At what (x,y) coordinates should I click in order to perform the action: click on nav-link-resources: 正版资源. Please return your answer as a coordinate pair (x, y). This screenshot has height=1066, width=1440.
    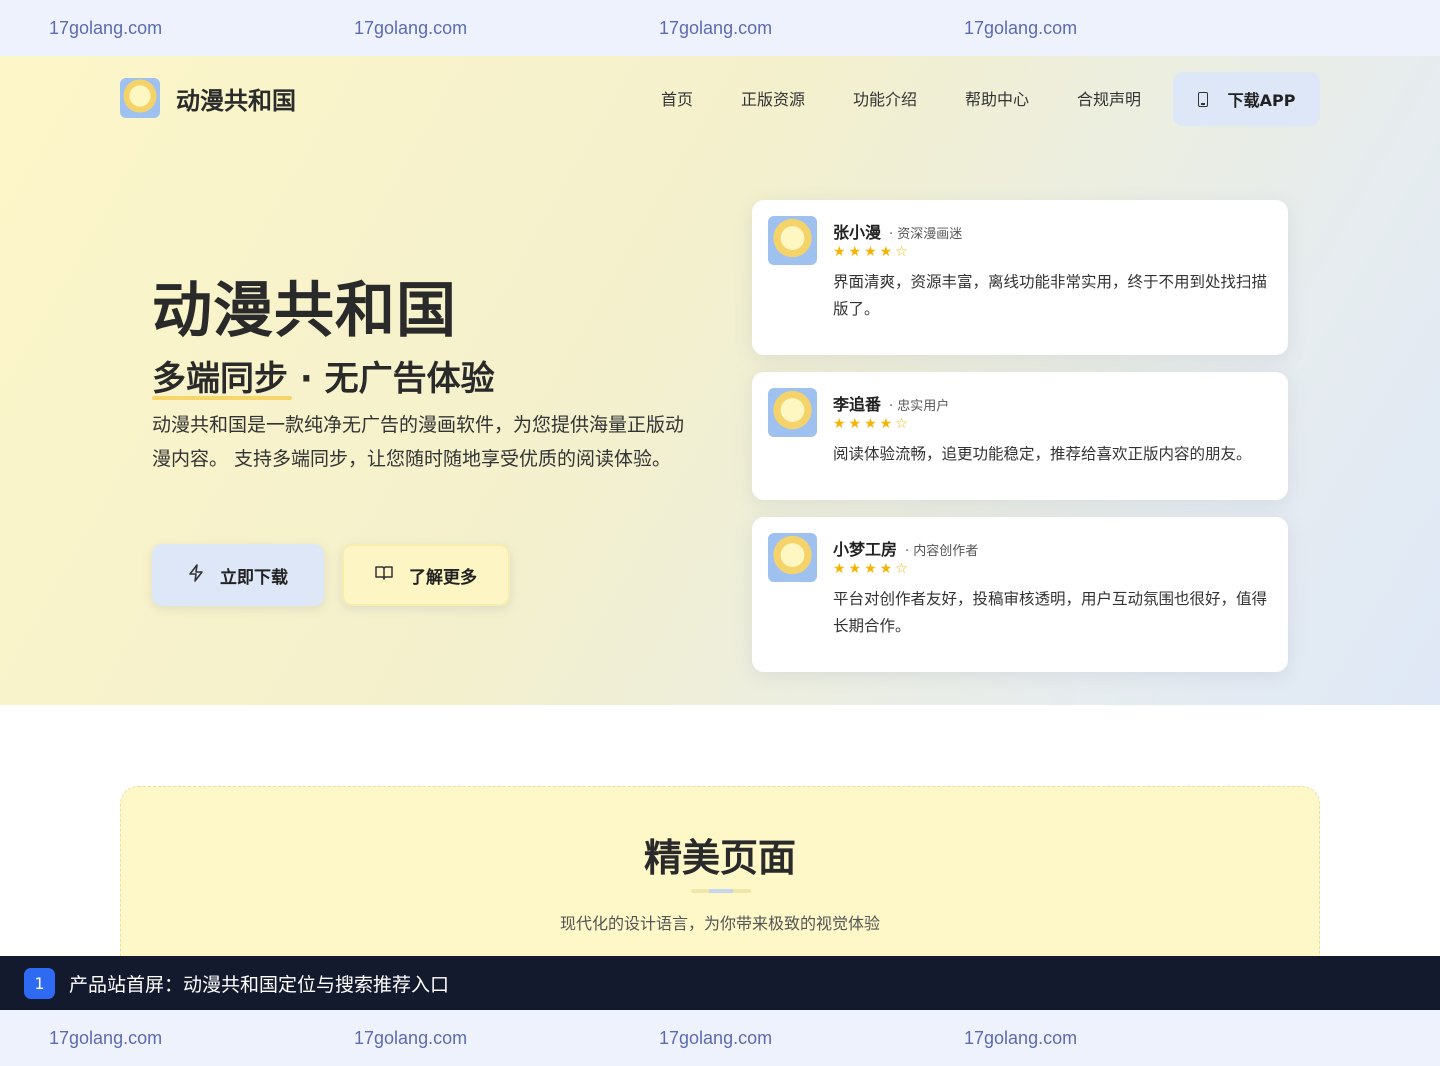
    Looking at the image, I should click on (773, 98).